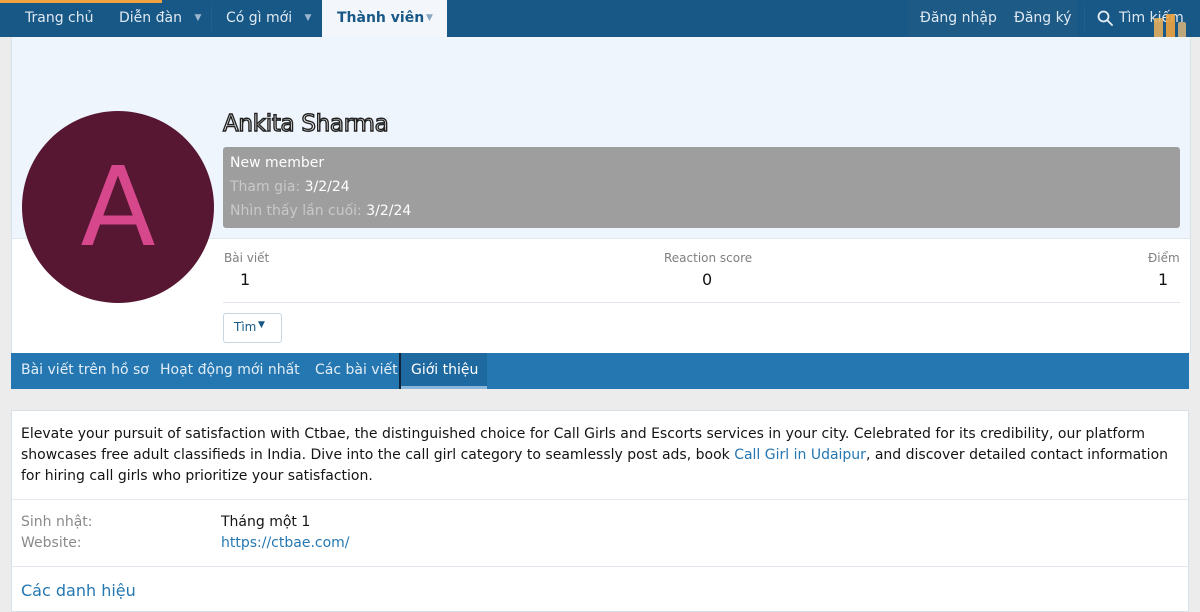 The width and height of the screenshot is (1200, 612). What do you see at coordinates (59, 18) in the screenshot?
I see `nav-home-link: Trang chủ` at bounding box center [59, 18].